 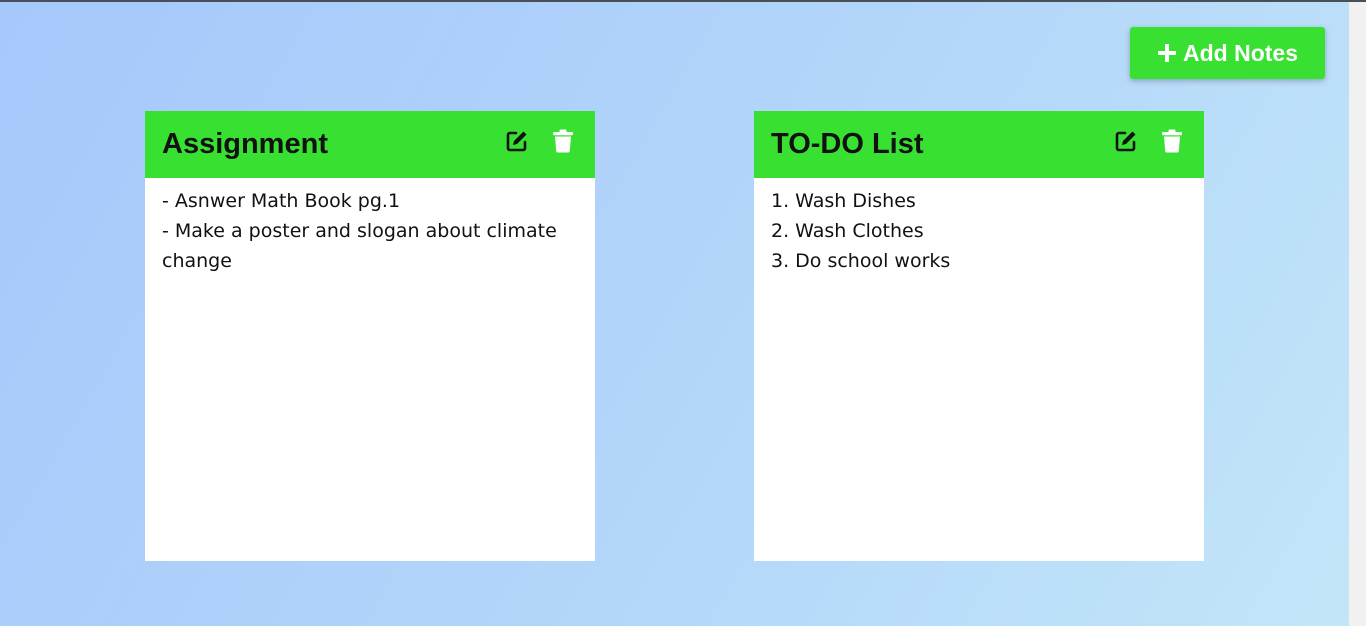 I want to click on note-title: Assignment, so click(x=245, y=144).